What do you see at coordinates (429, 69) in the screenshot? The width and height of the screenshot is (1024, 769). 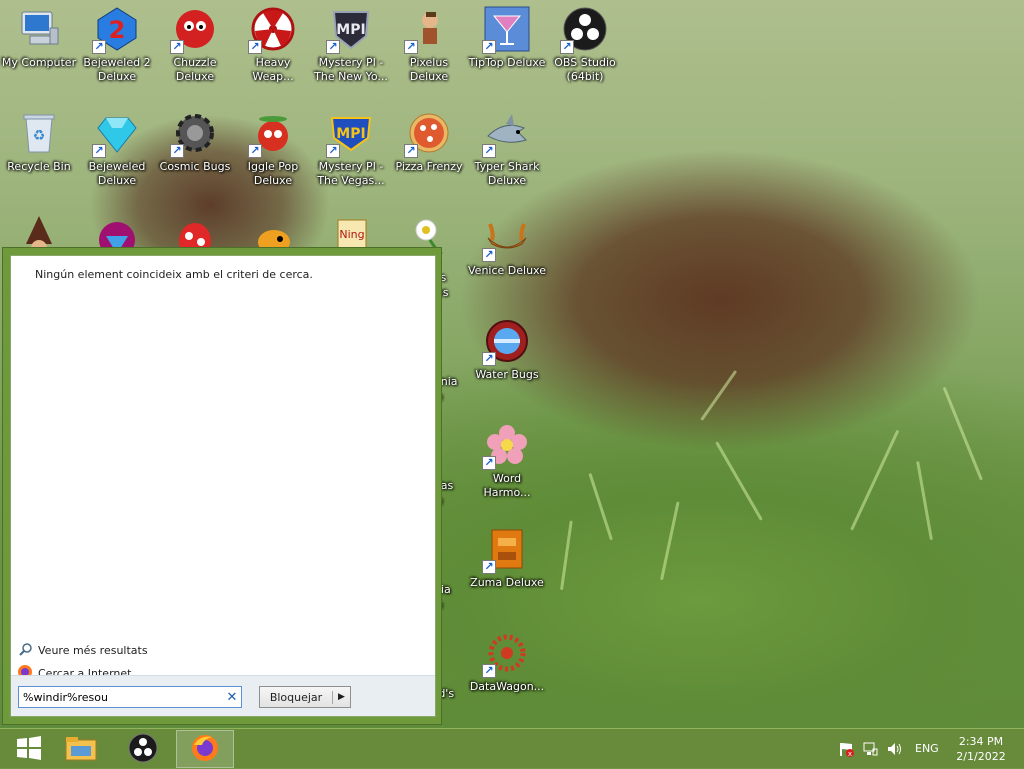 I see `desktop-icon-label: Pixelus Deluxe` at bounding box center [429, 69].